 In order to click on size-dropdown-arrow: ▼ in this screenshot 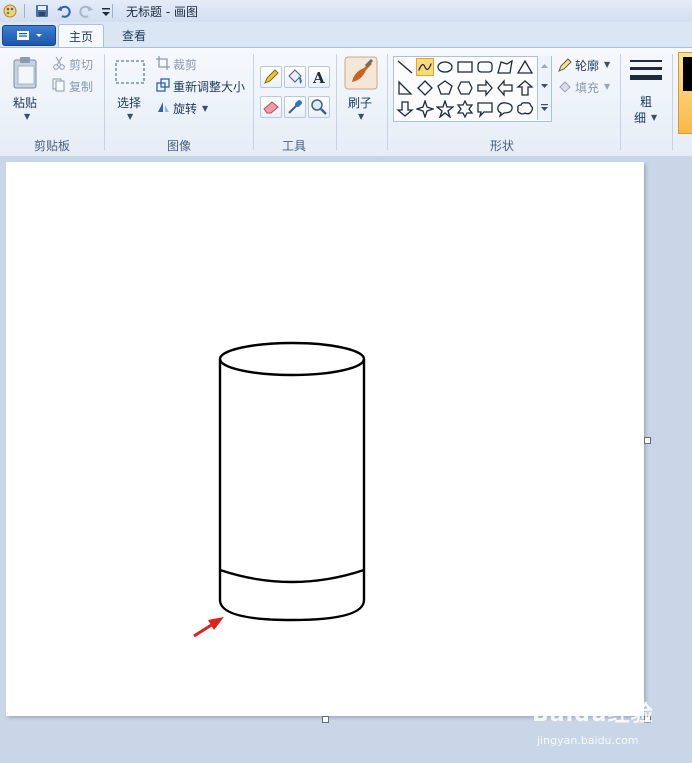, I will do `click(654, 117)`.